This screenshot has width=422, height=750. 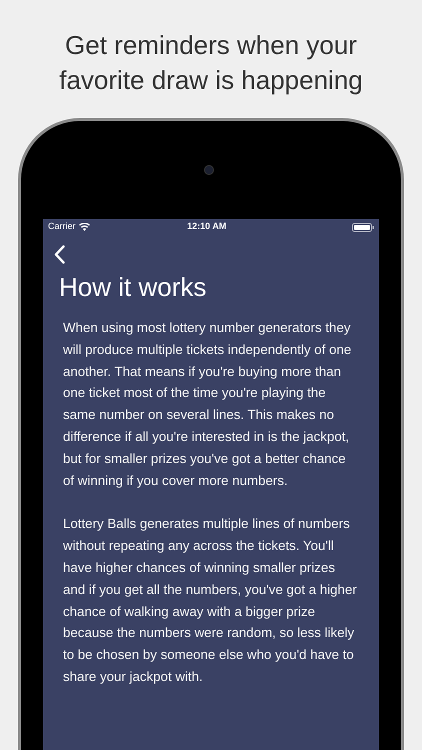 What do you see at coordinates (133, 287) in the screenshot?
I see `page-title: How it works` at bounding box center [133, 287].